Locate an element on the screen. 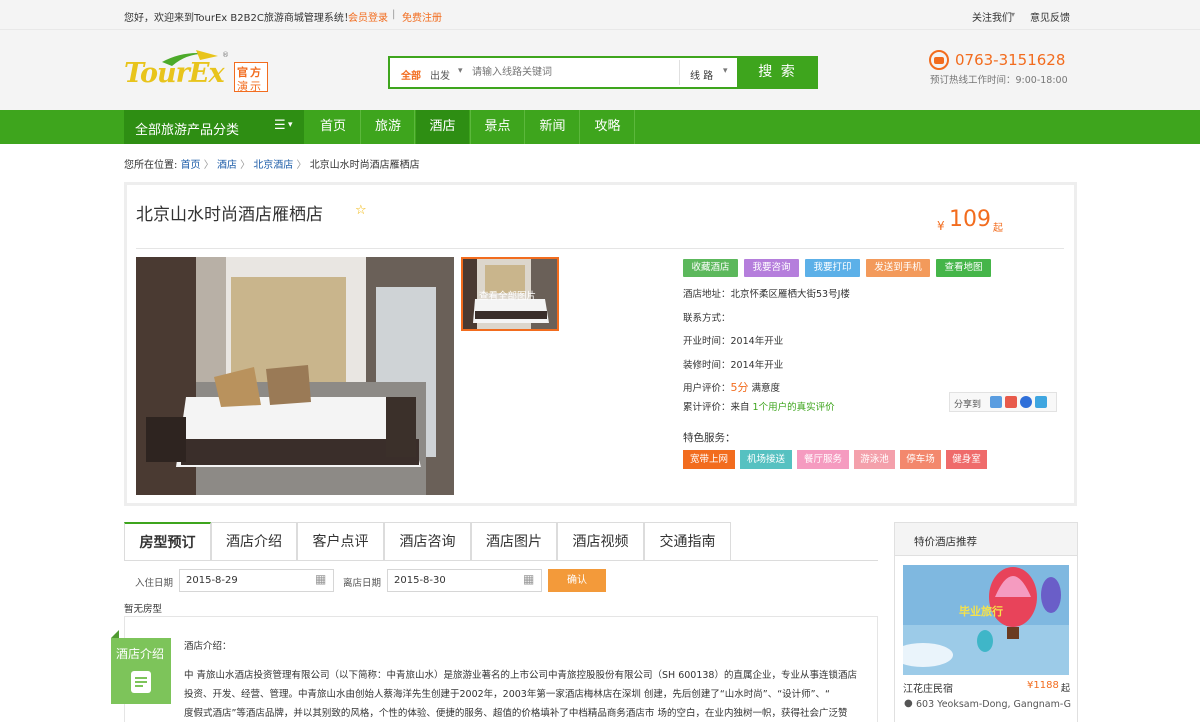 This screenshot has width=1200, height=722. hotel-reviews: 累计评价：来自 1个用户的真实评价 is located at coordinates (759, 406).